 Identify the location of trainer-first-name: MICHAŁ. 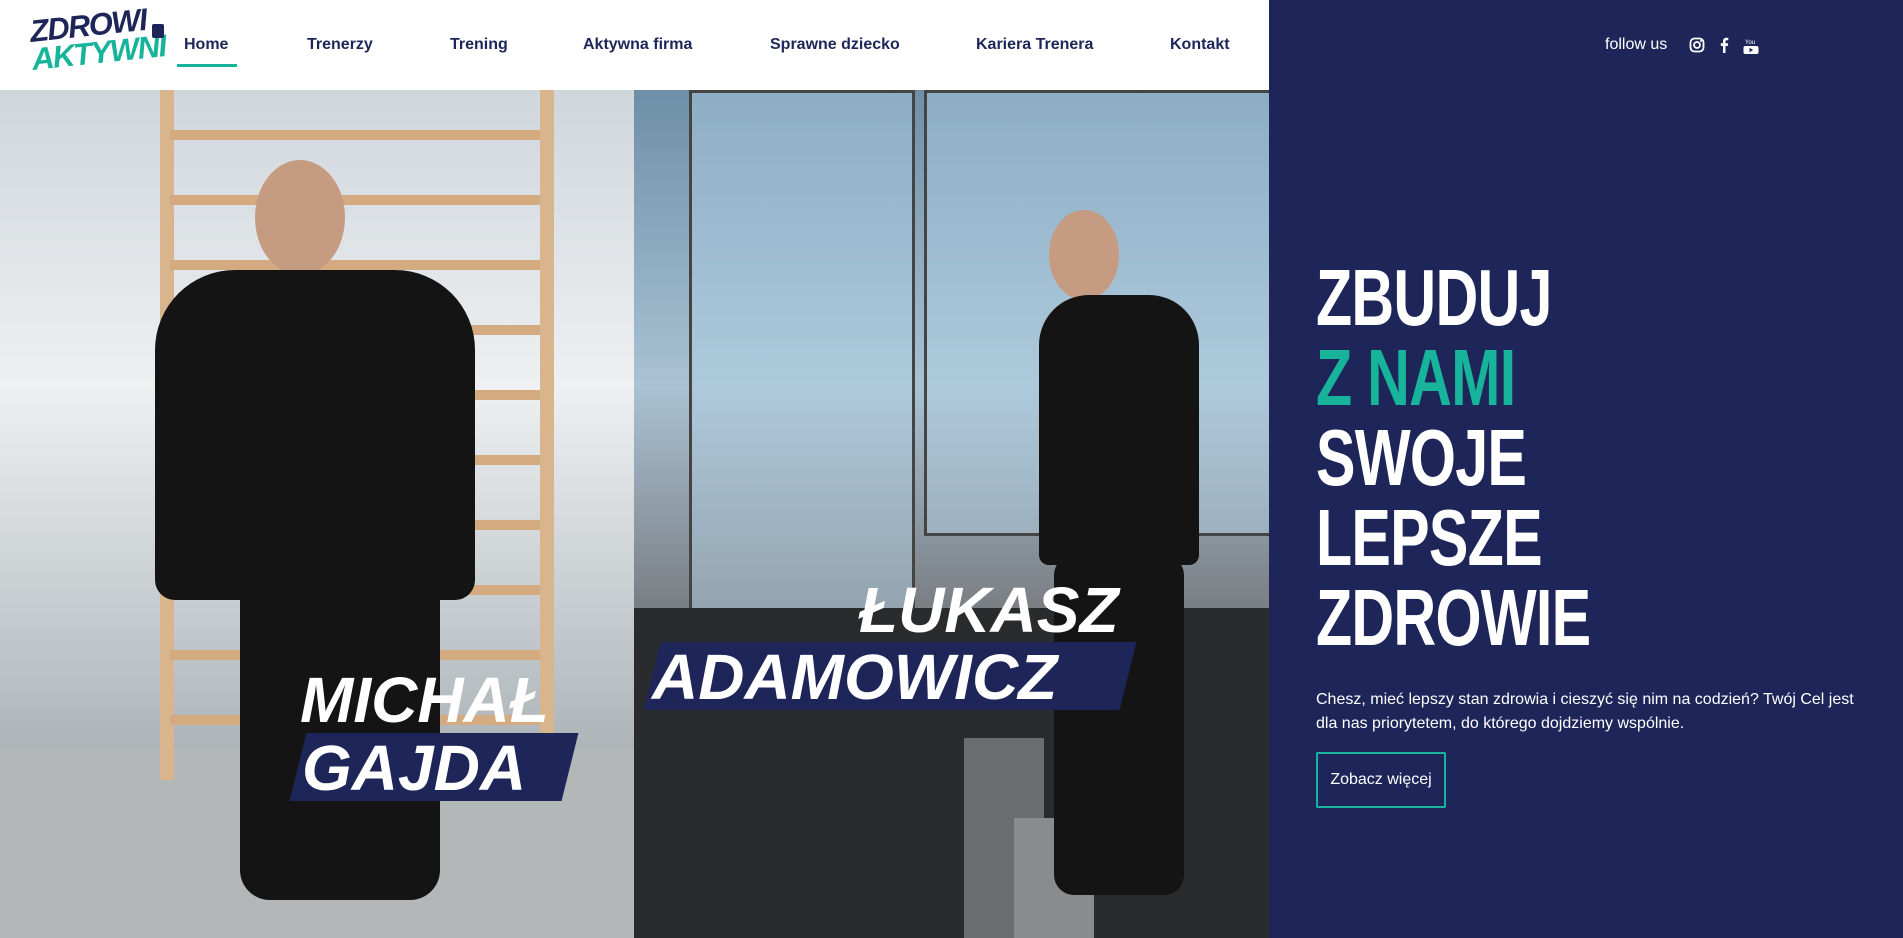
(424, 700).